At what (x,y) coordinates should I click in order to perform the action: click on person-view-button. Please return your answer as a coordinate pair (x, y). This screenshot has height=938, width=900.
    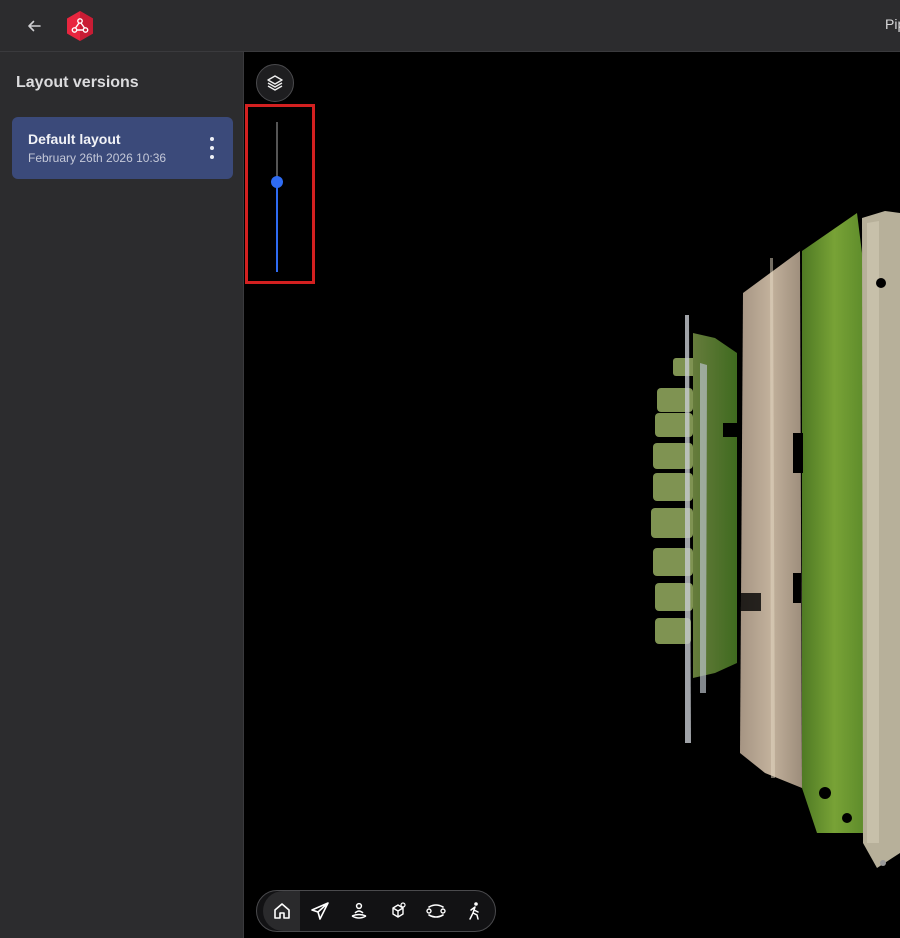
    Looking at the image, I should click on (358, 911).